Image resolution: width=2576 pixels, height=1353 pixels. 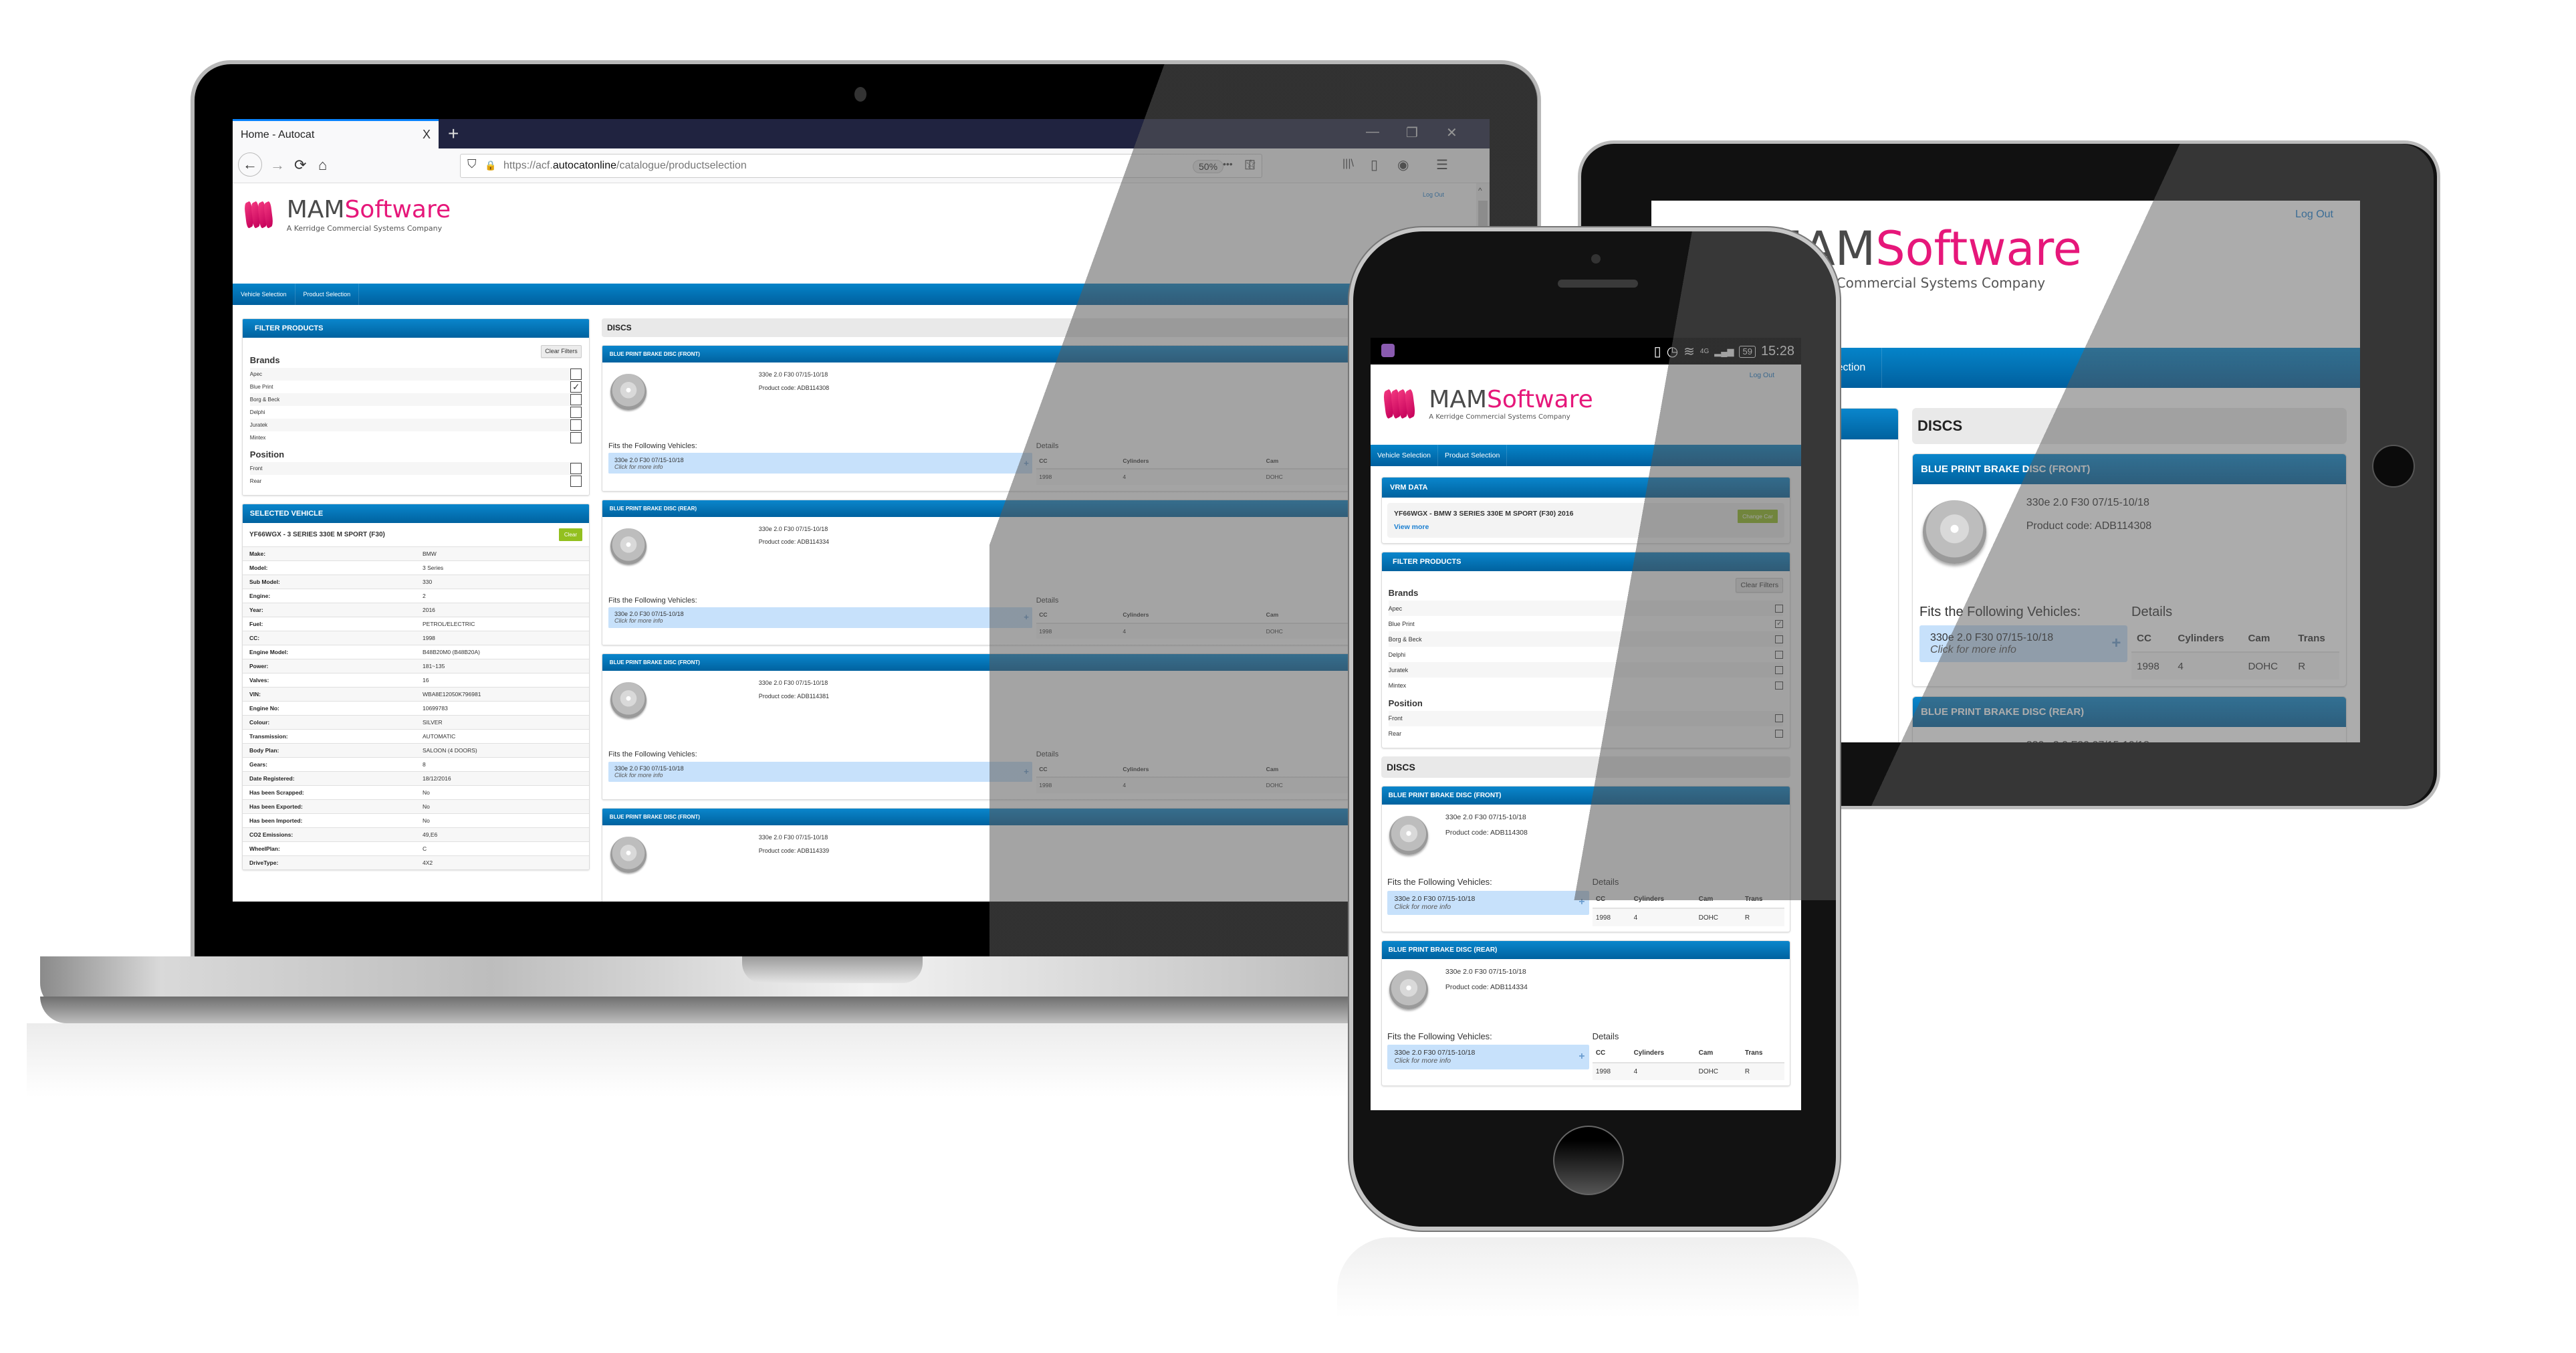 I want to click on tablet-home-button, so click(x=2393, y=466).